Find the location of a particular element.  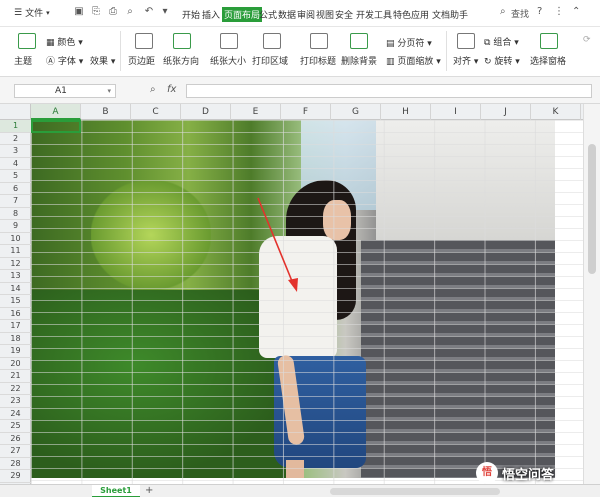

tab-6: 视图 is located at coordinates (325, 14).